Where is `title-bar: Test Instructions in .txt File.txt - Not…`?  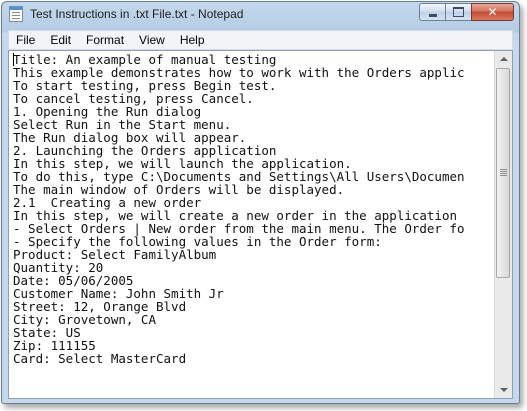
title-bar: Test Instructions in .txt File.txt - Not… is located at coordinates (260, 15).